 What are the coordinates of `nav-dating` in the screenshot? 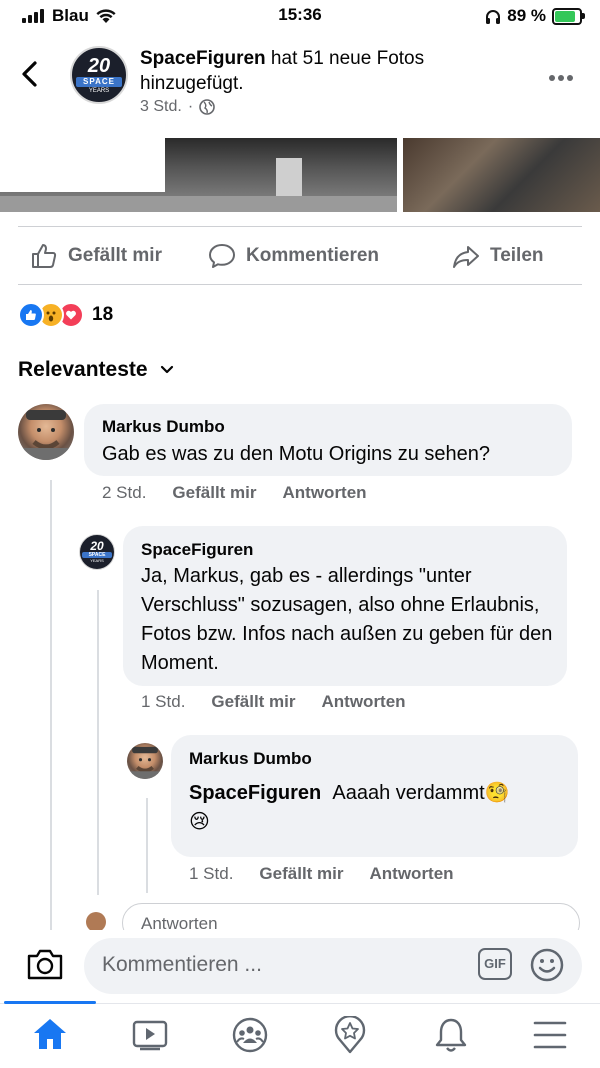 It's located at (350, 1037).